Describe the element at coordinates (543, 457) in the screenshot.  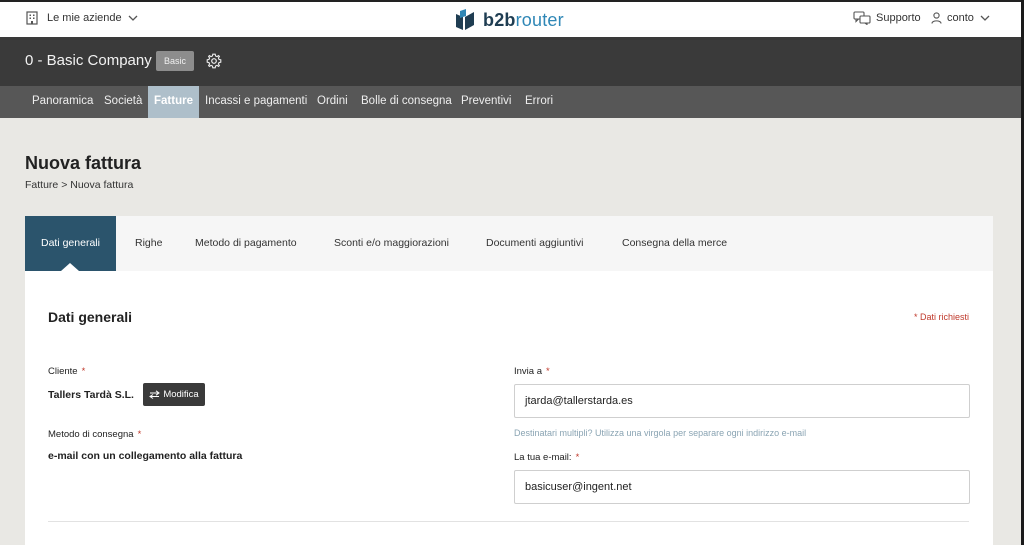
I see `your-email-label-text: La tua e-mail:` at that location.